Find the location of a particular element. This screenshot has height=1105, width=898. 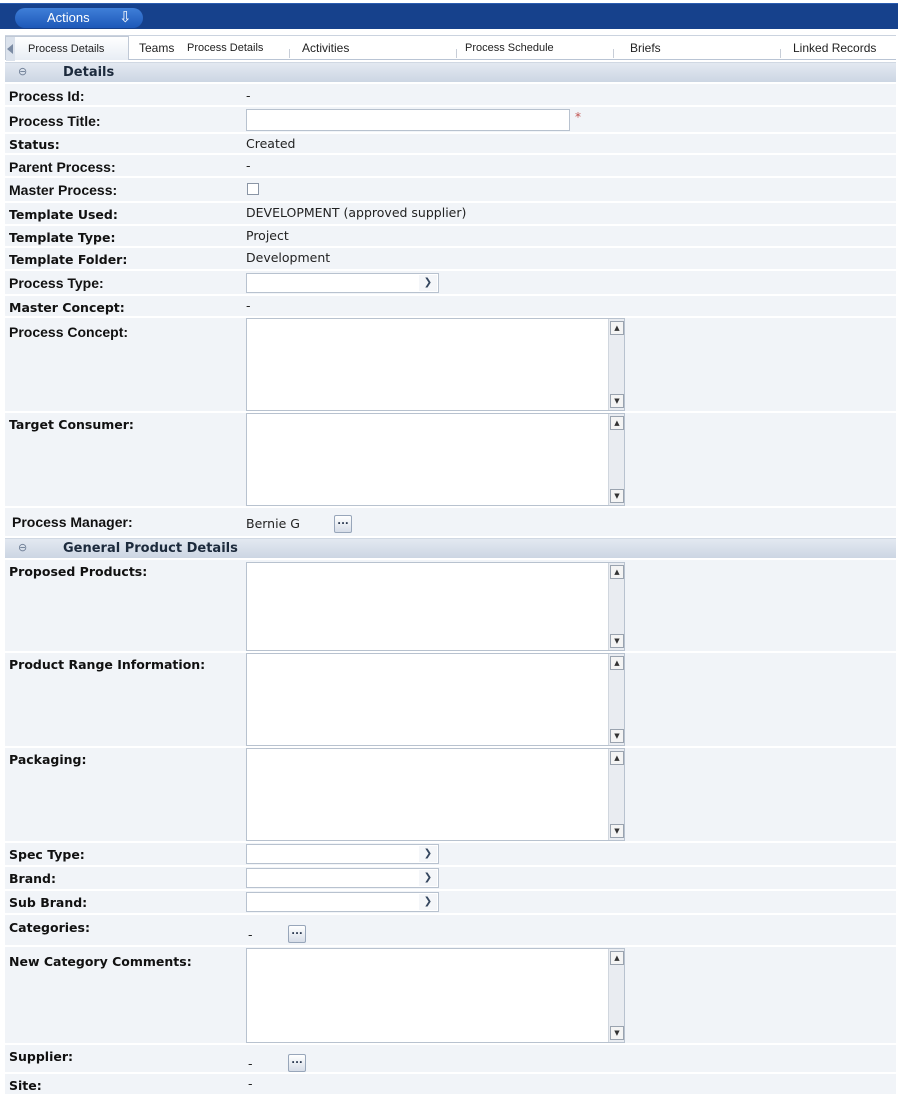

row-target-consumer: Target Consumer: ▲ ▼ is located at coordinates (450, 460).